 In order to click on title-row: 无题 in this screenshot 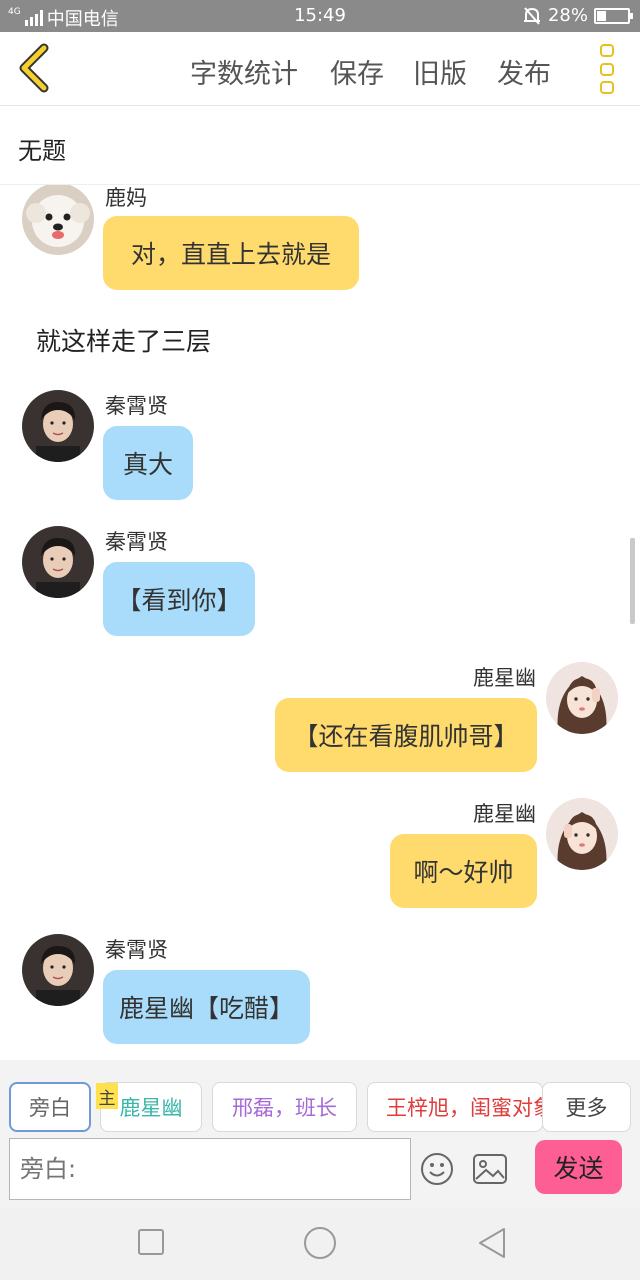, I will do `click(320, 146)`.